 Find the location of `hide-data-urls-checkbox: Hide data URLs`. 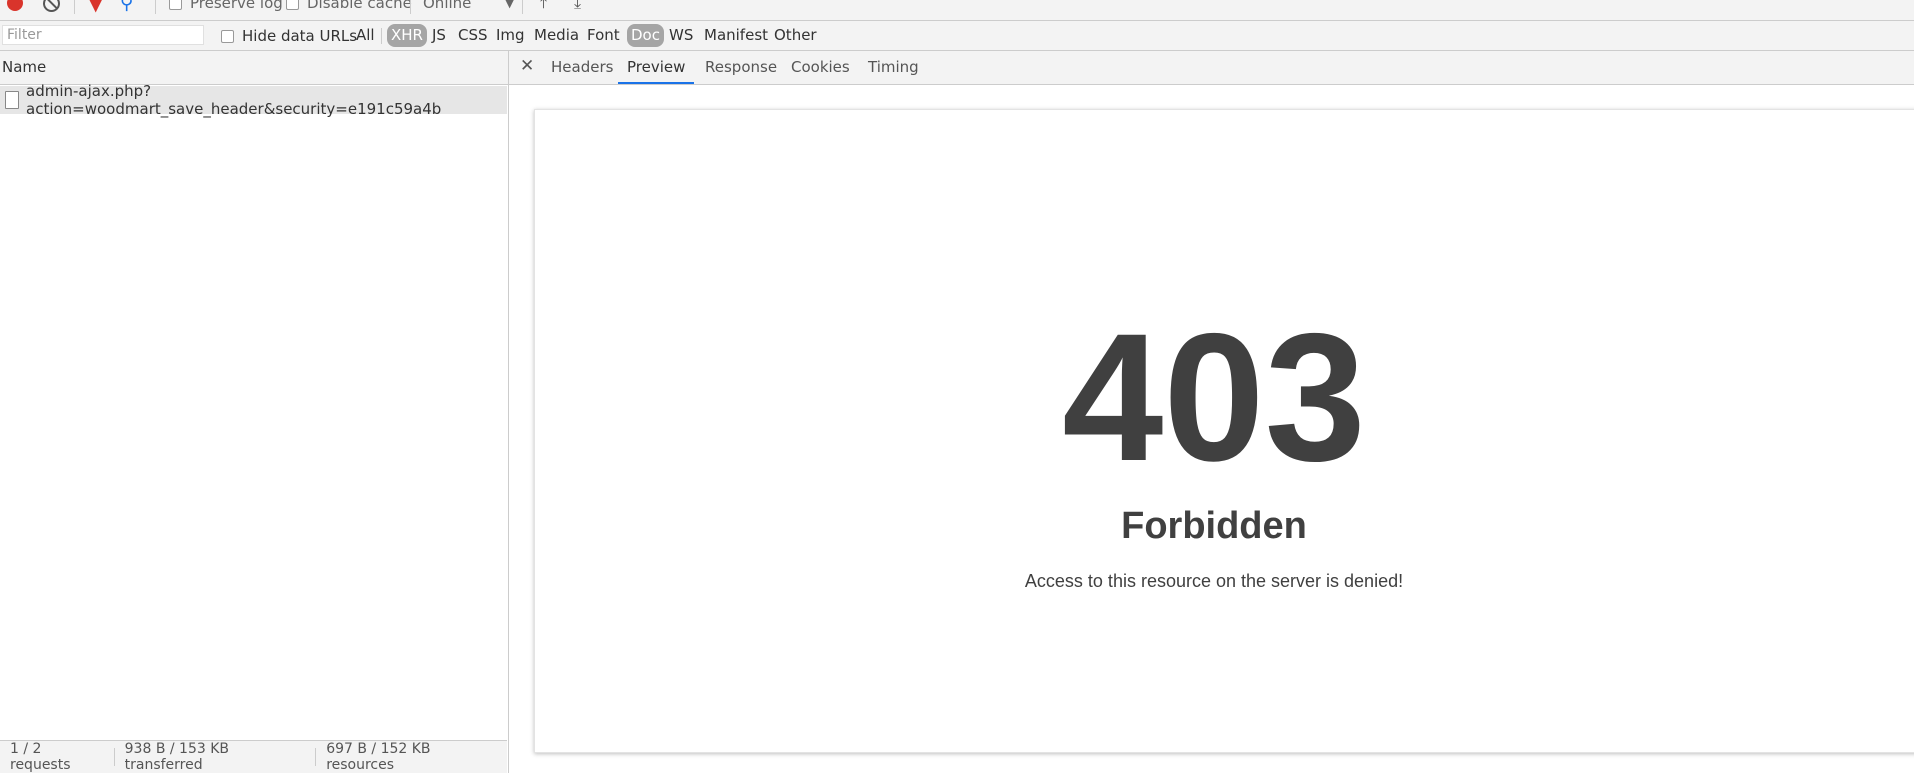

hide-data-urls-checkbox: Hide data URLs is located at coordinates (289, 36).